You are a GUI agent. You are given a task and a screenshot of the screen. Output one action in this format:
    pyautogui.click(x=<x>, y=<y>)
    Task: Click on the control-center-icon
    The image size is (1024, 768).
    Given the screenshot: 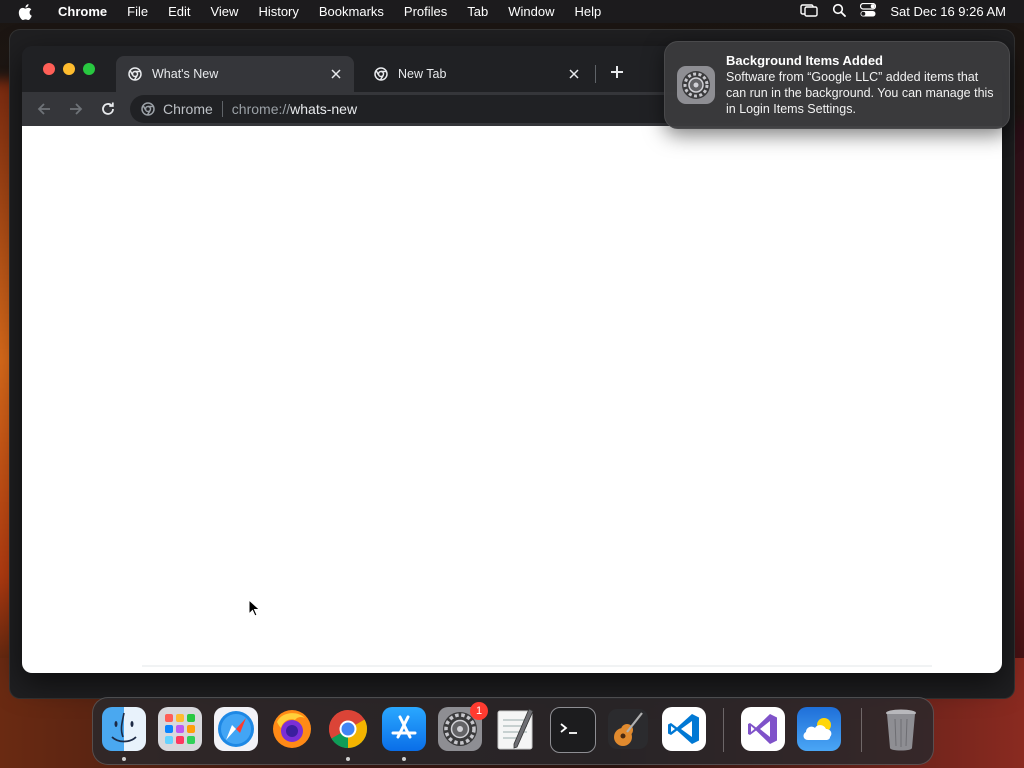 What is the action you would take?
    pyautogui.click(x=868, y=11)
    